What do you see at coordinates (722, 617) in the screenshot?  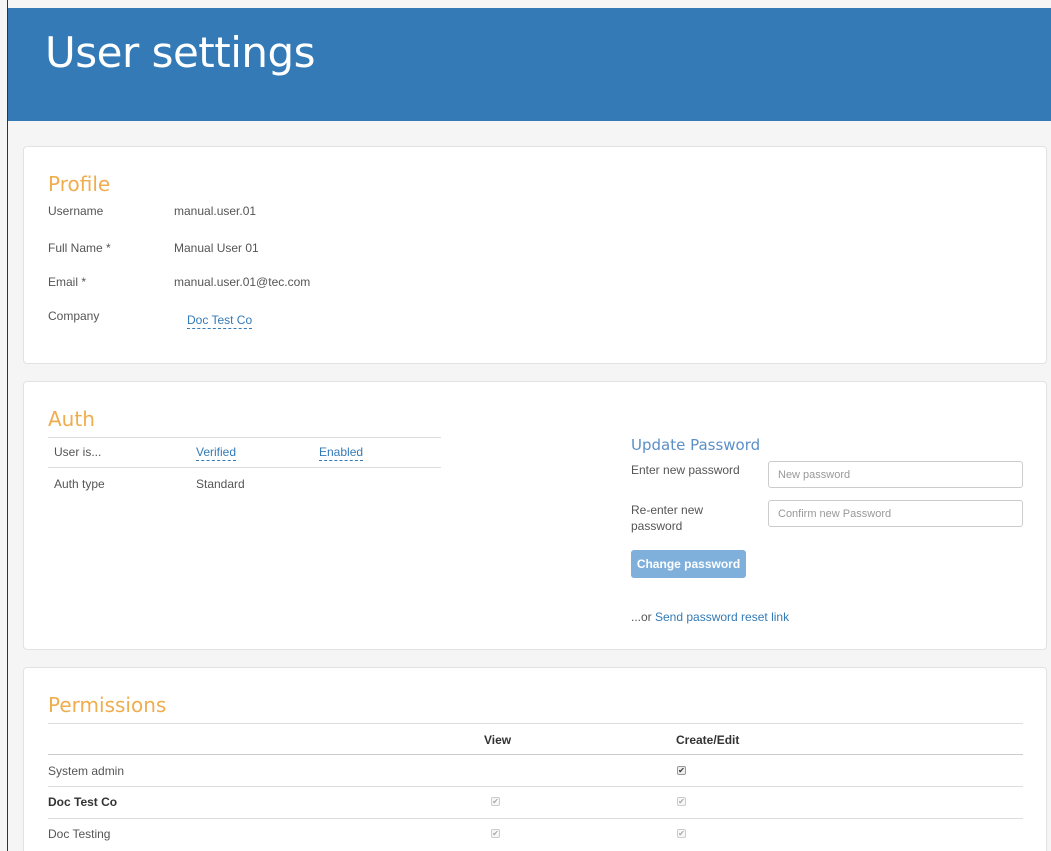 I see `send-reset-link: Send password reset link` at bounding box center [722, 617].